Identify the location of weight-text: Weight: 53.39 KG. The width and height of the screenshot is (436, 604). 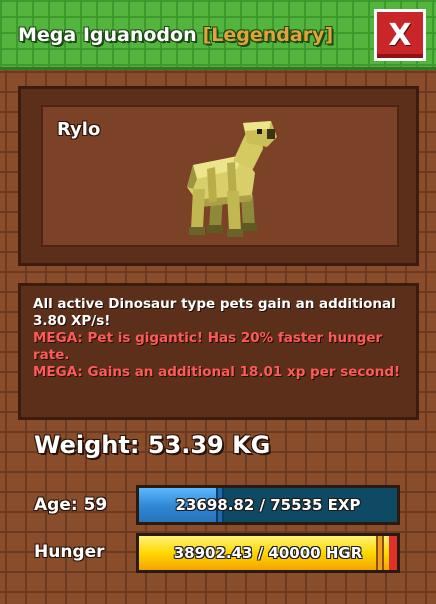
(152, 445).